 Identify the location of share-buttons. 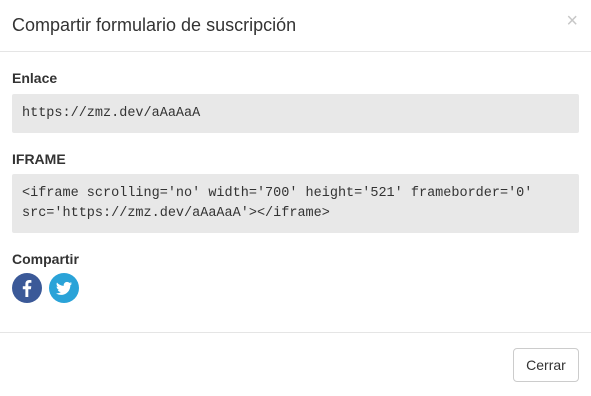
(47, 288).